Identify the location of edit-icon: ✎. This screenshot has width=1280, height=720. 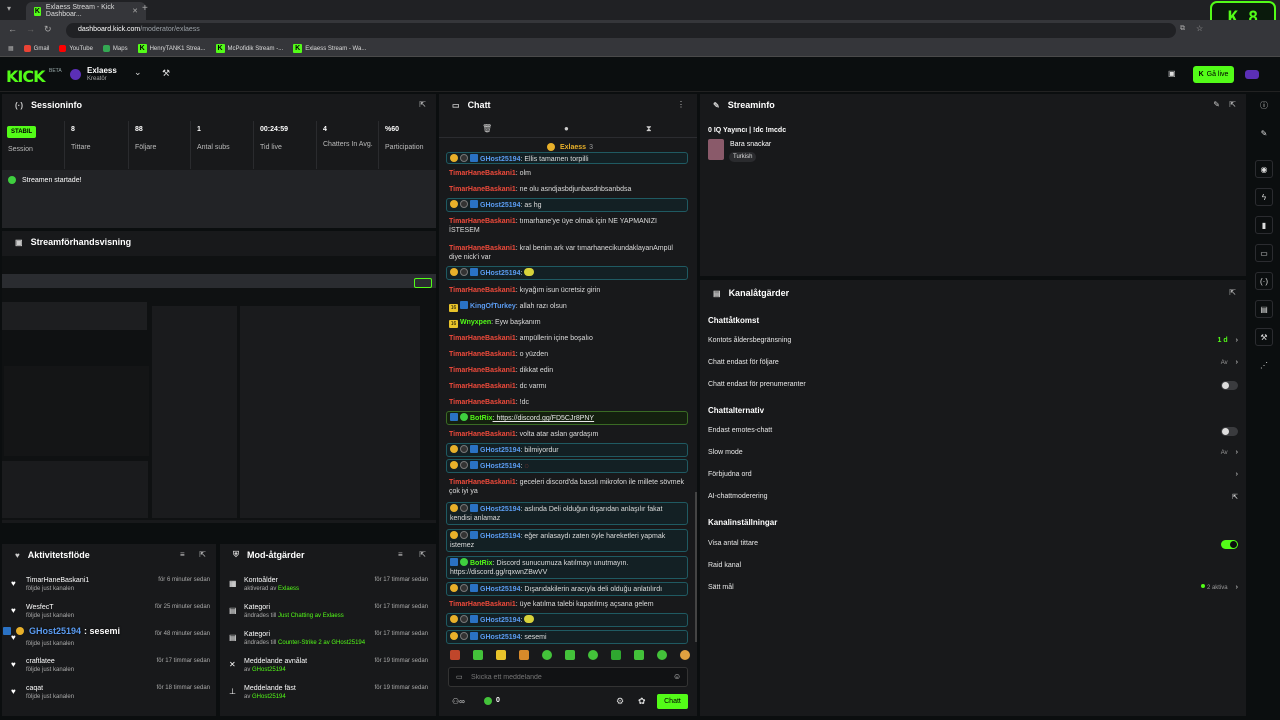
(1216, 104).